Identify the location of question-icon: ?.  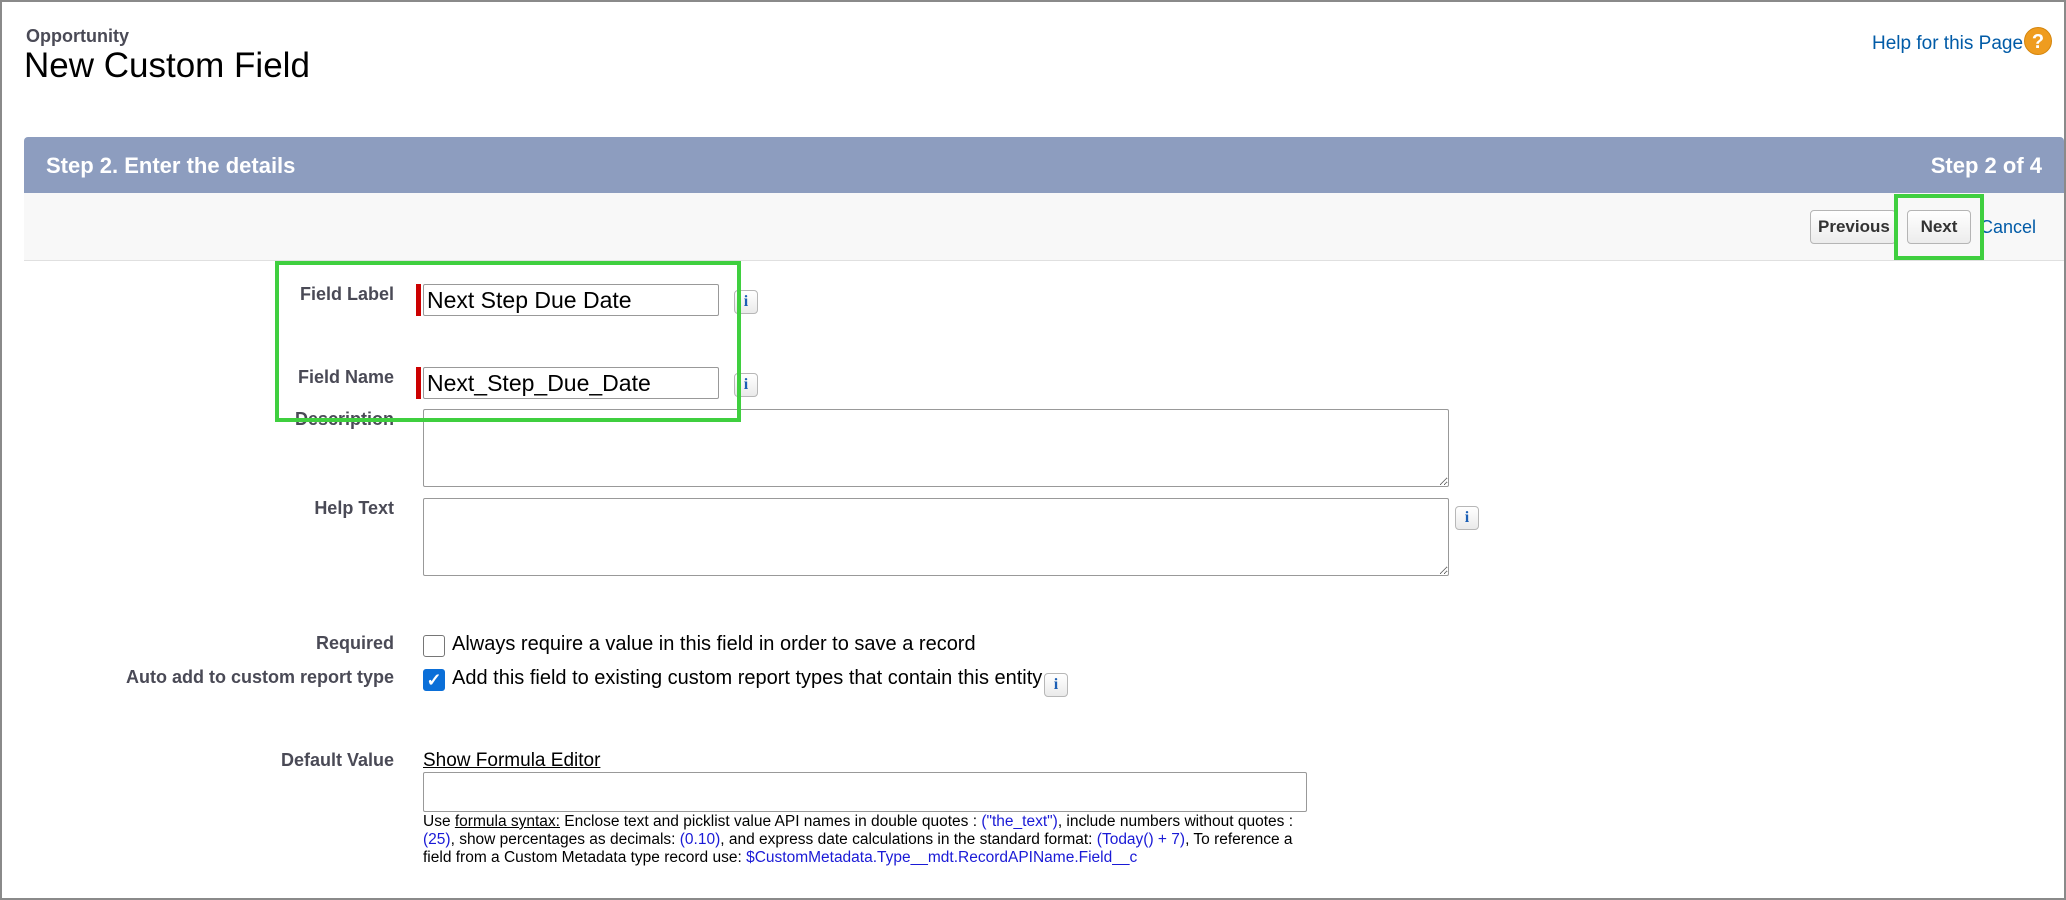
(2038, 41).